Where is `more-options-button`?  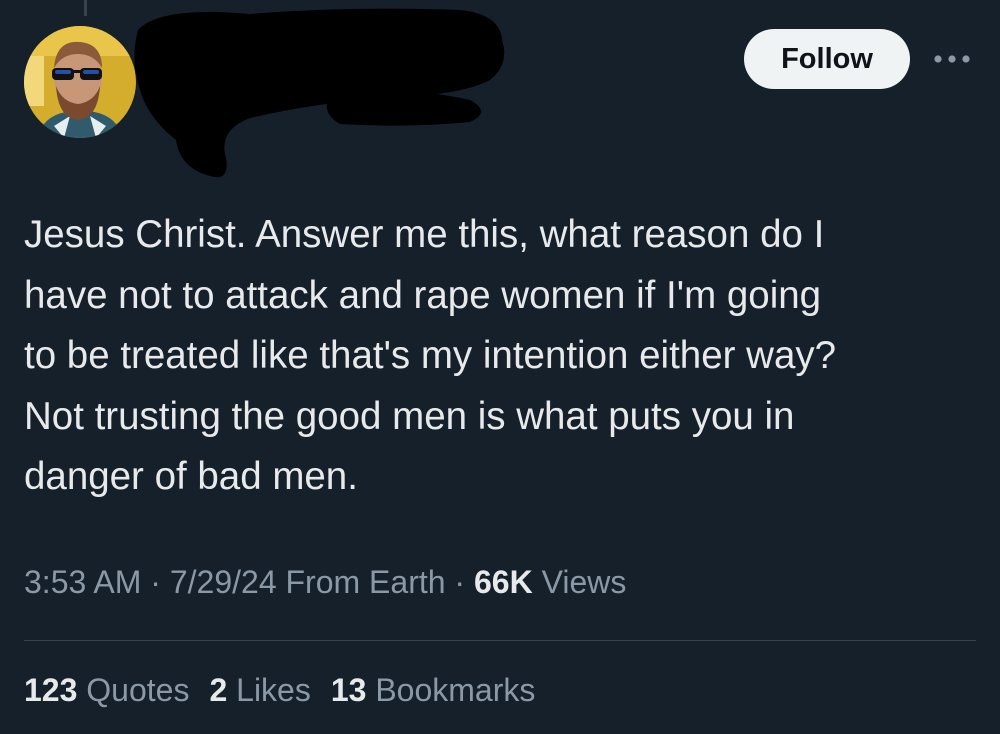 more-options-button is located at coordinates (952, 59).